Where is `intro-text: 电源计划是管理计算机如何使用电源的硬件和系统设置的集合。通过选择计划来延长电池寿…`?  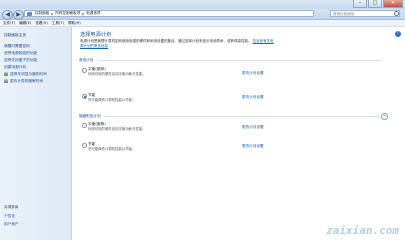
intro-text: 电源计划是管理计算机如何使用电源的硬件和系统设置的集合。通过选择计划来延长电池寿… is located at coordinates (177, 43).